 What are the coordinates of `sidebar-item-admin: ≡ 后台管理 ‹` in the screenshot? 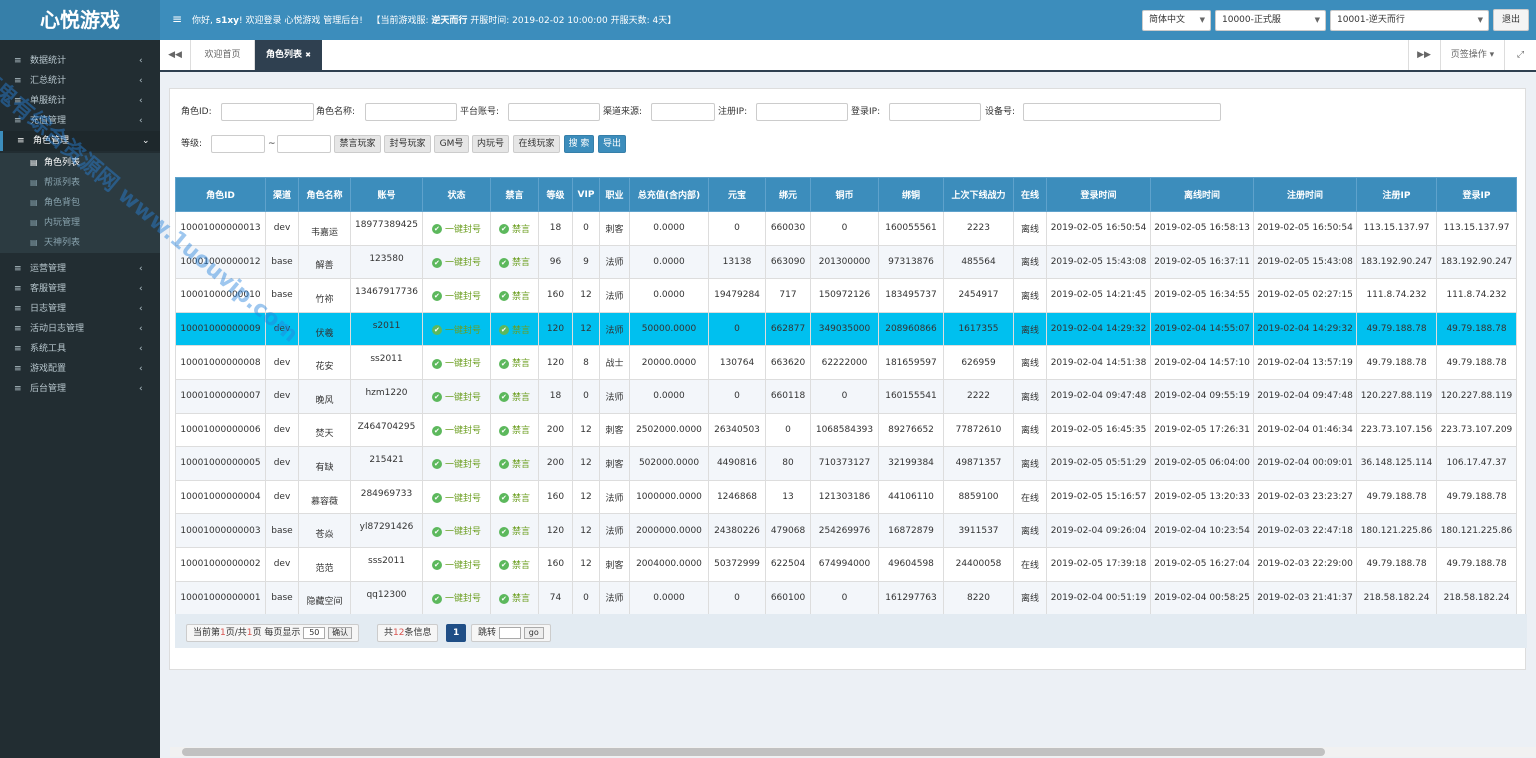 It's located at (80, 389).